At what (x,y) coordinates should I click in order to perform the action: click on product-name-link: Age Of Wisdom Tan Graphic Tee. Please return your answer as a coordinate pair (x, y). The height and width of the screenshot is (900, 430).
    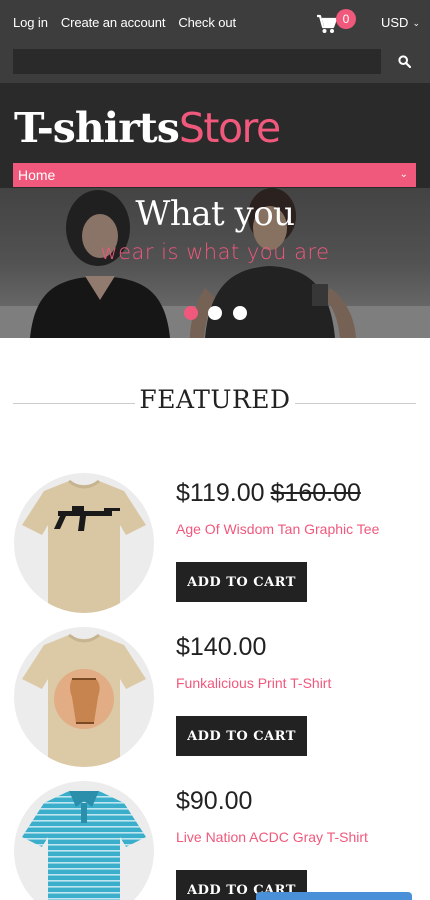
    Looking at the image, I should click on (277, 529).